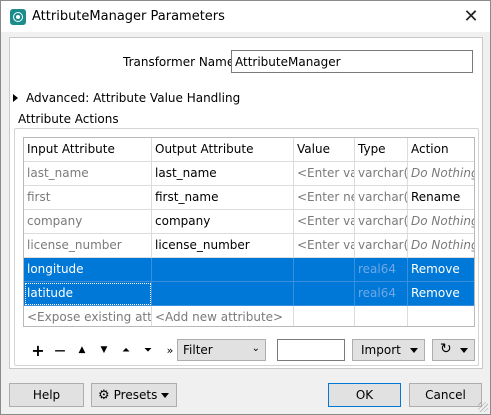 The width and height of the screenshot is (491, 415). What do you see at coordinates (441, 150) in the screenshot?
I see `column-header-action: Action` at bounding box center [441, 150].